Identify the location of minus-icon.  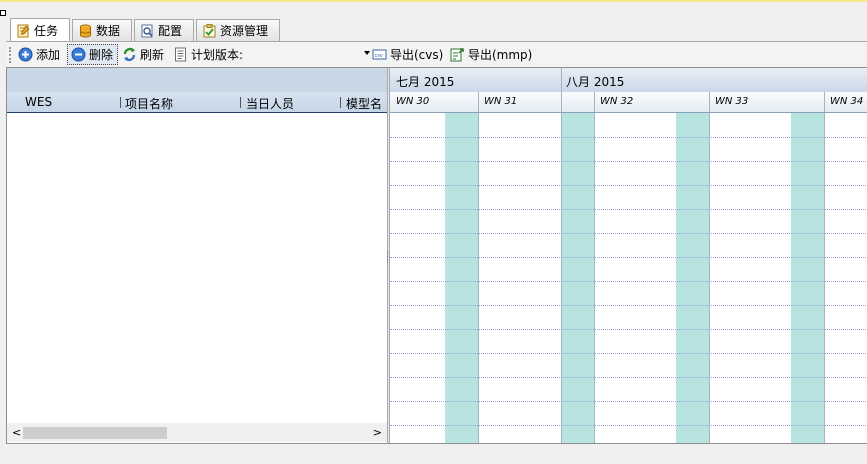
(78, 54).